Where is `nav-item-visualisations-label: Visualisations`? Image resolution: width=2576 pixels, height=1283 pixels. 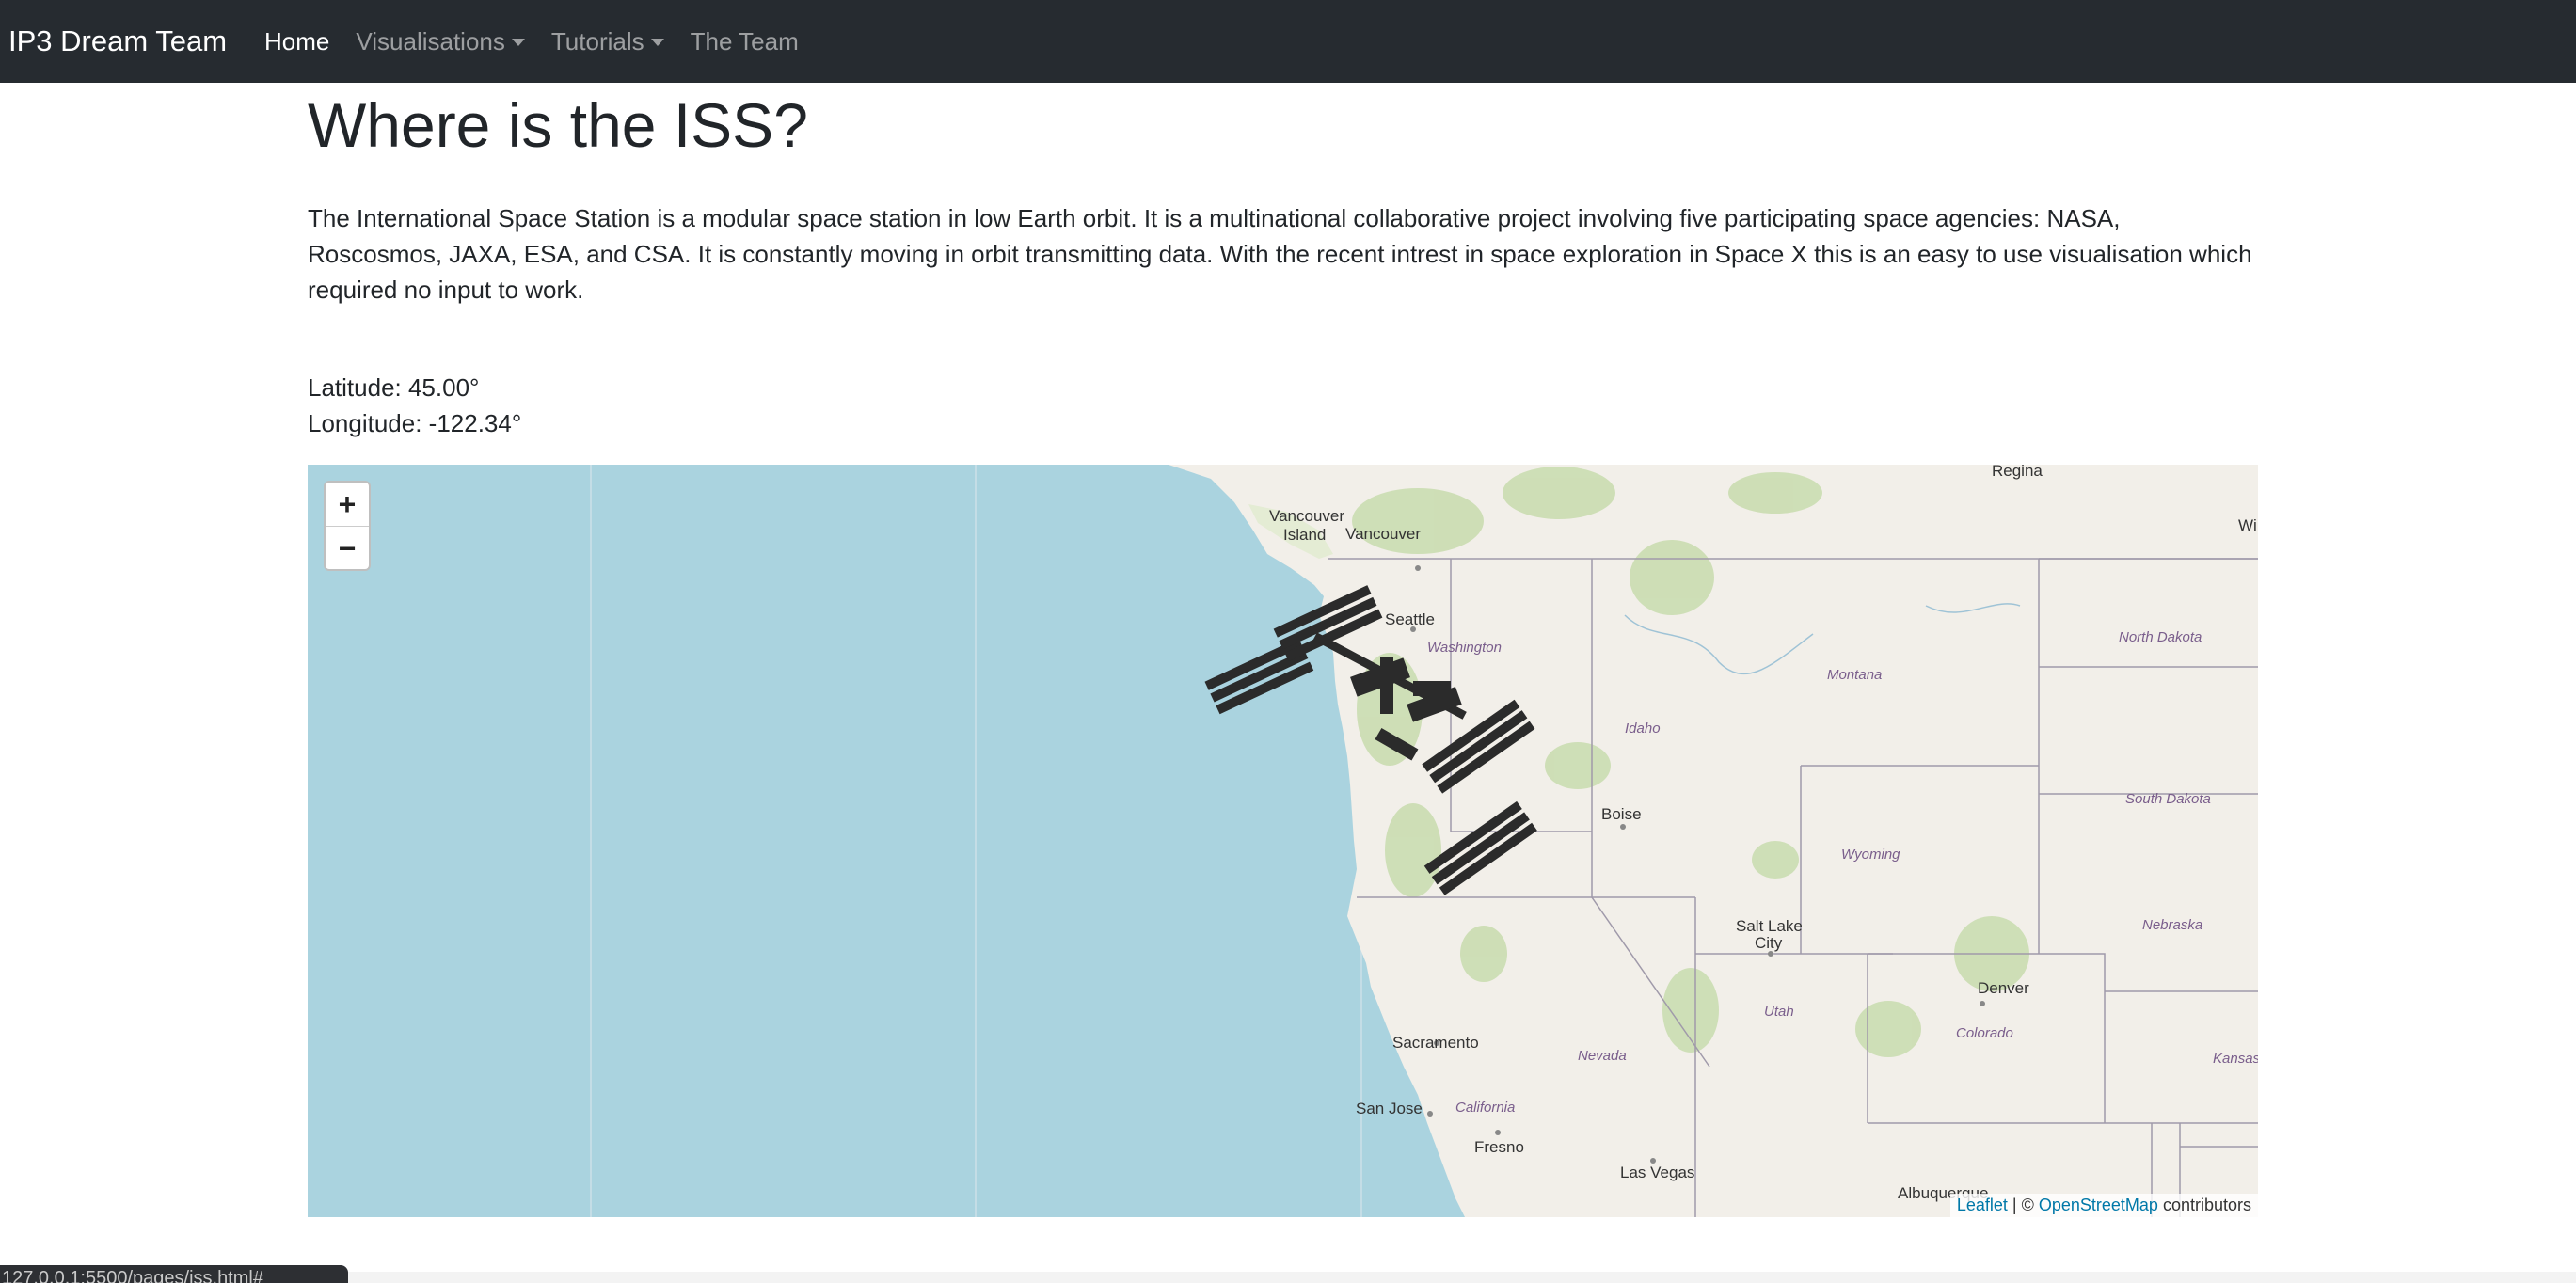
nav-item-visualisations-label: Visualisations is located at coordinates (430, 40).